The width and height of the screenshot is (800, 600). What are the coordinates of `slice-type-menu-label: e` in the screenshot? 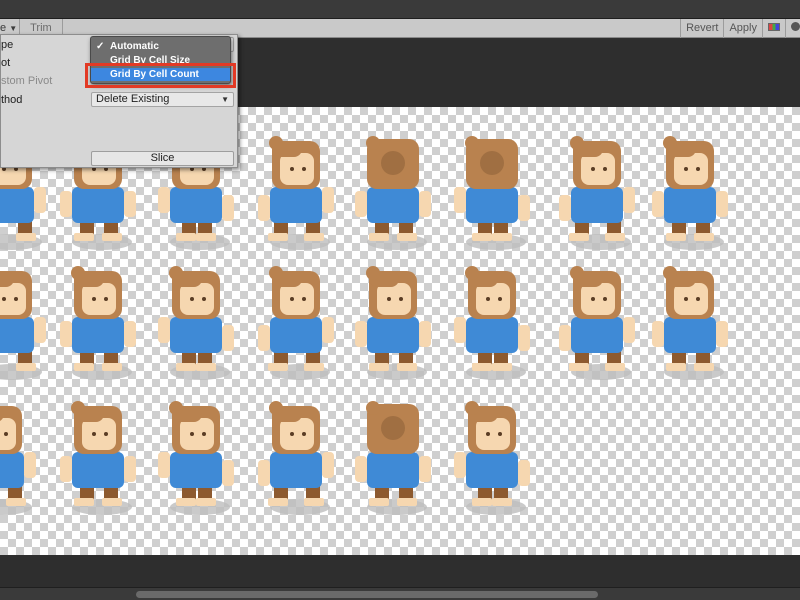 It's located at (3, 27).